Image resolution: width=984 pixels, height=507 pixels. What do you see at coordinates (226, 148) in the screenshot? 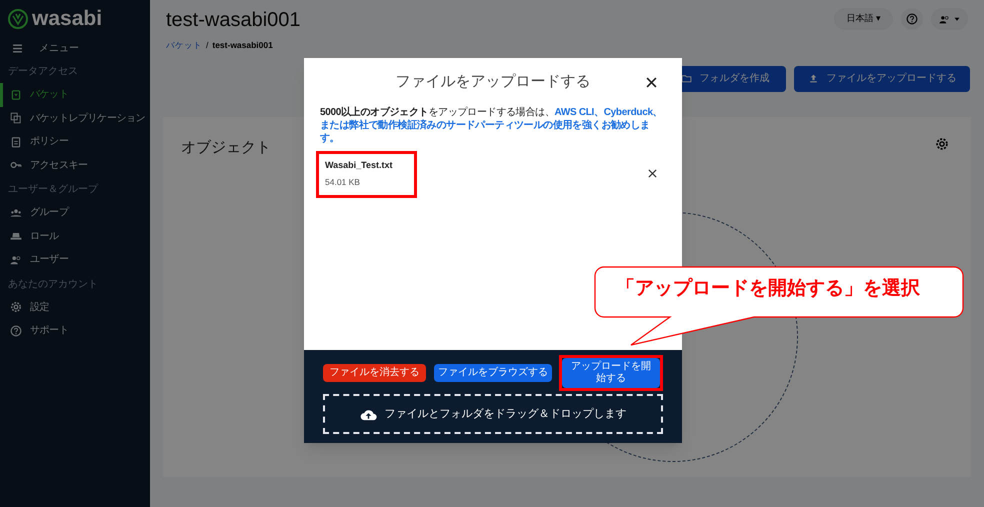
I see `card-title: オブジェクト` at bounding box center [226, 148].